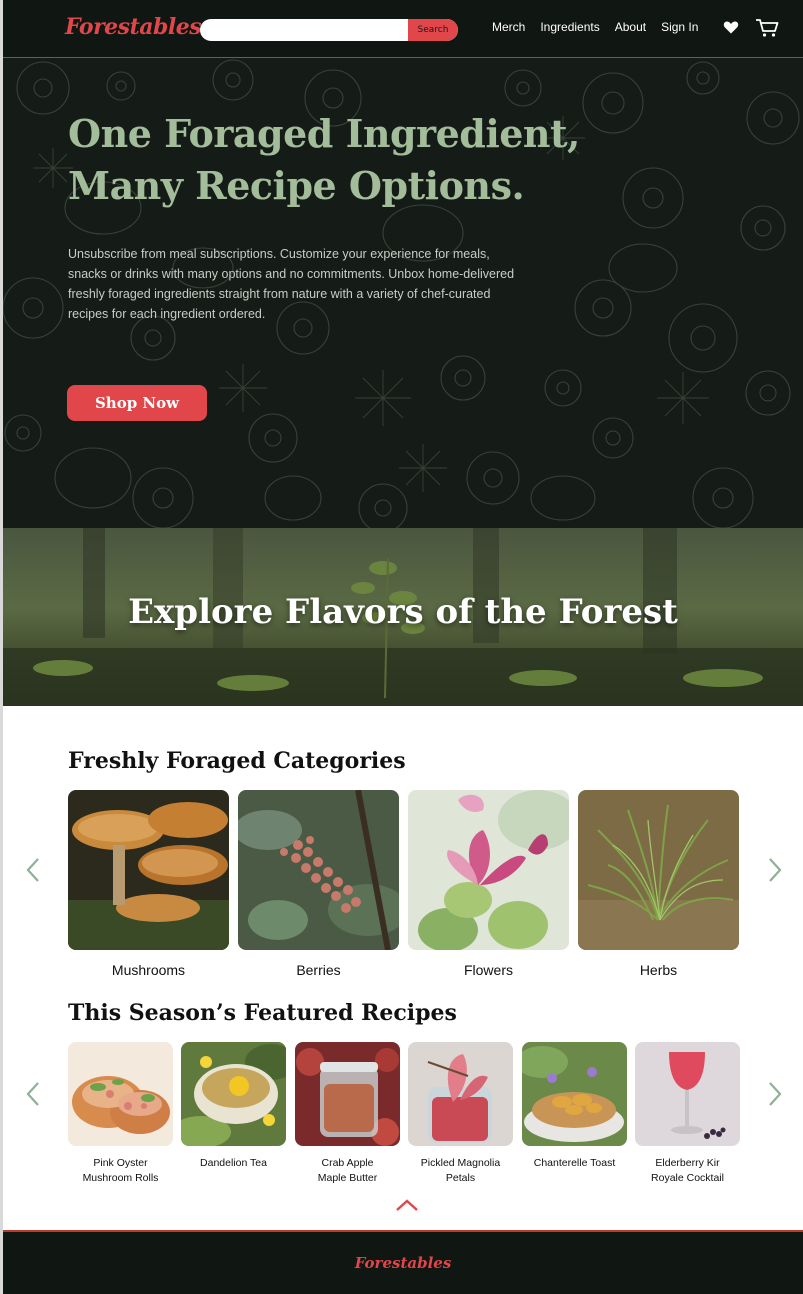  I want to click on recipe-label-line1: Dandelion Tea, so click(233, 1163).